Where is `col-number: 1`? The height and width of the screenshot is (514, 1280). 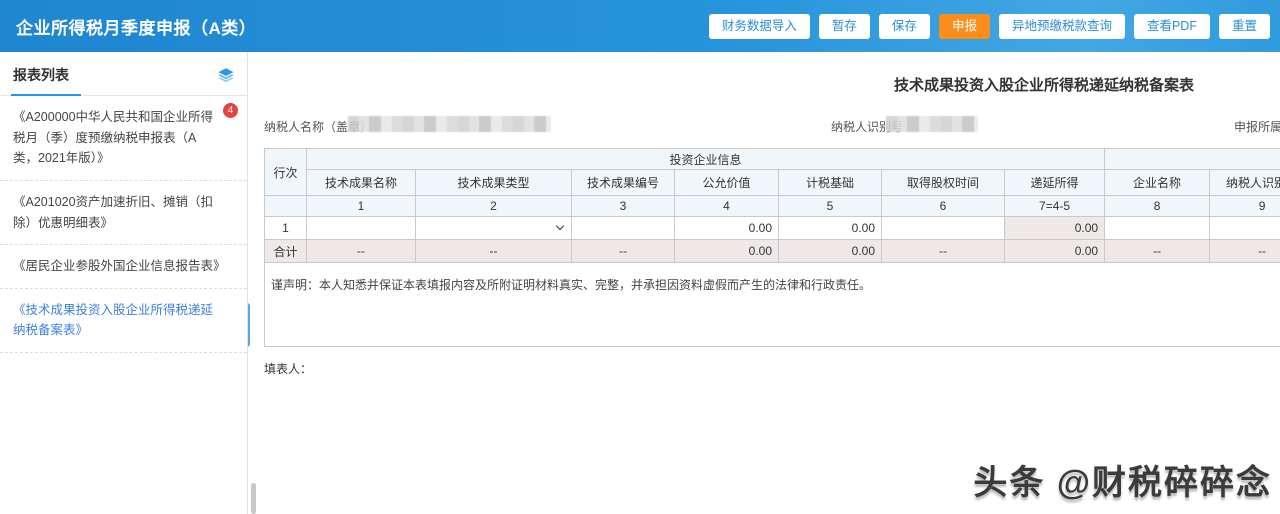 col-number: 1 is located at coordinates (361, 206).